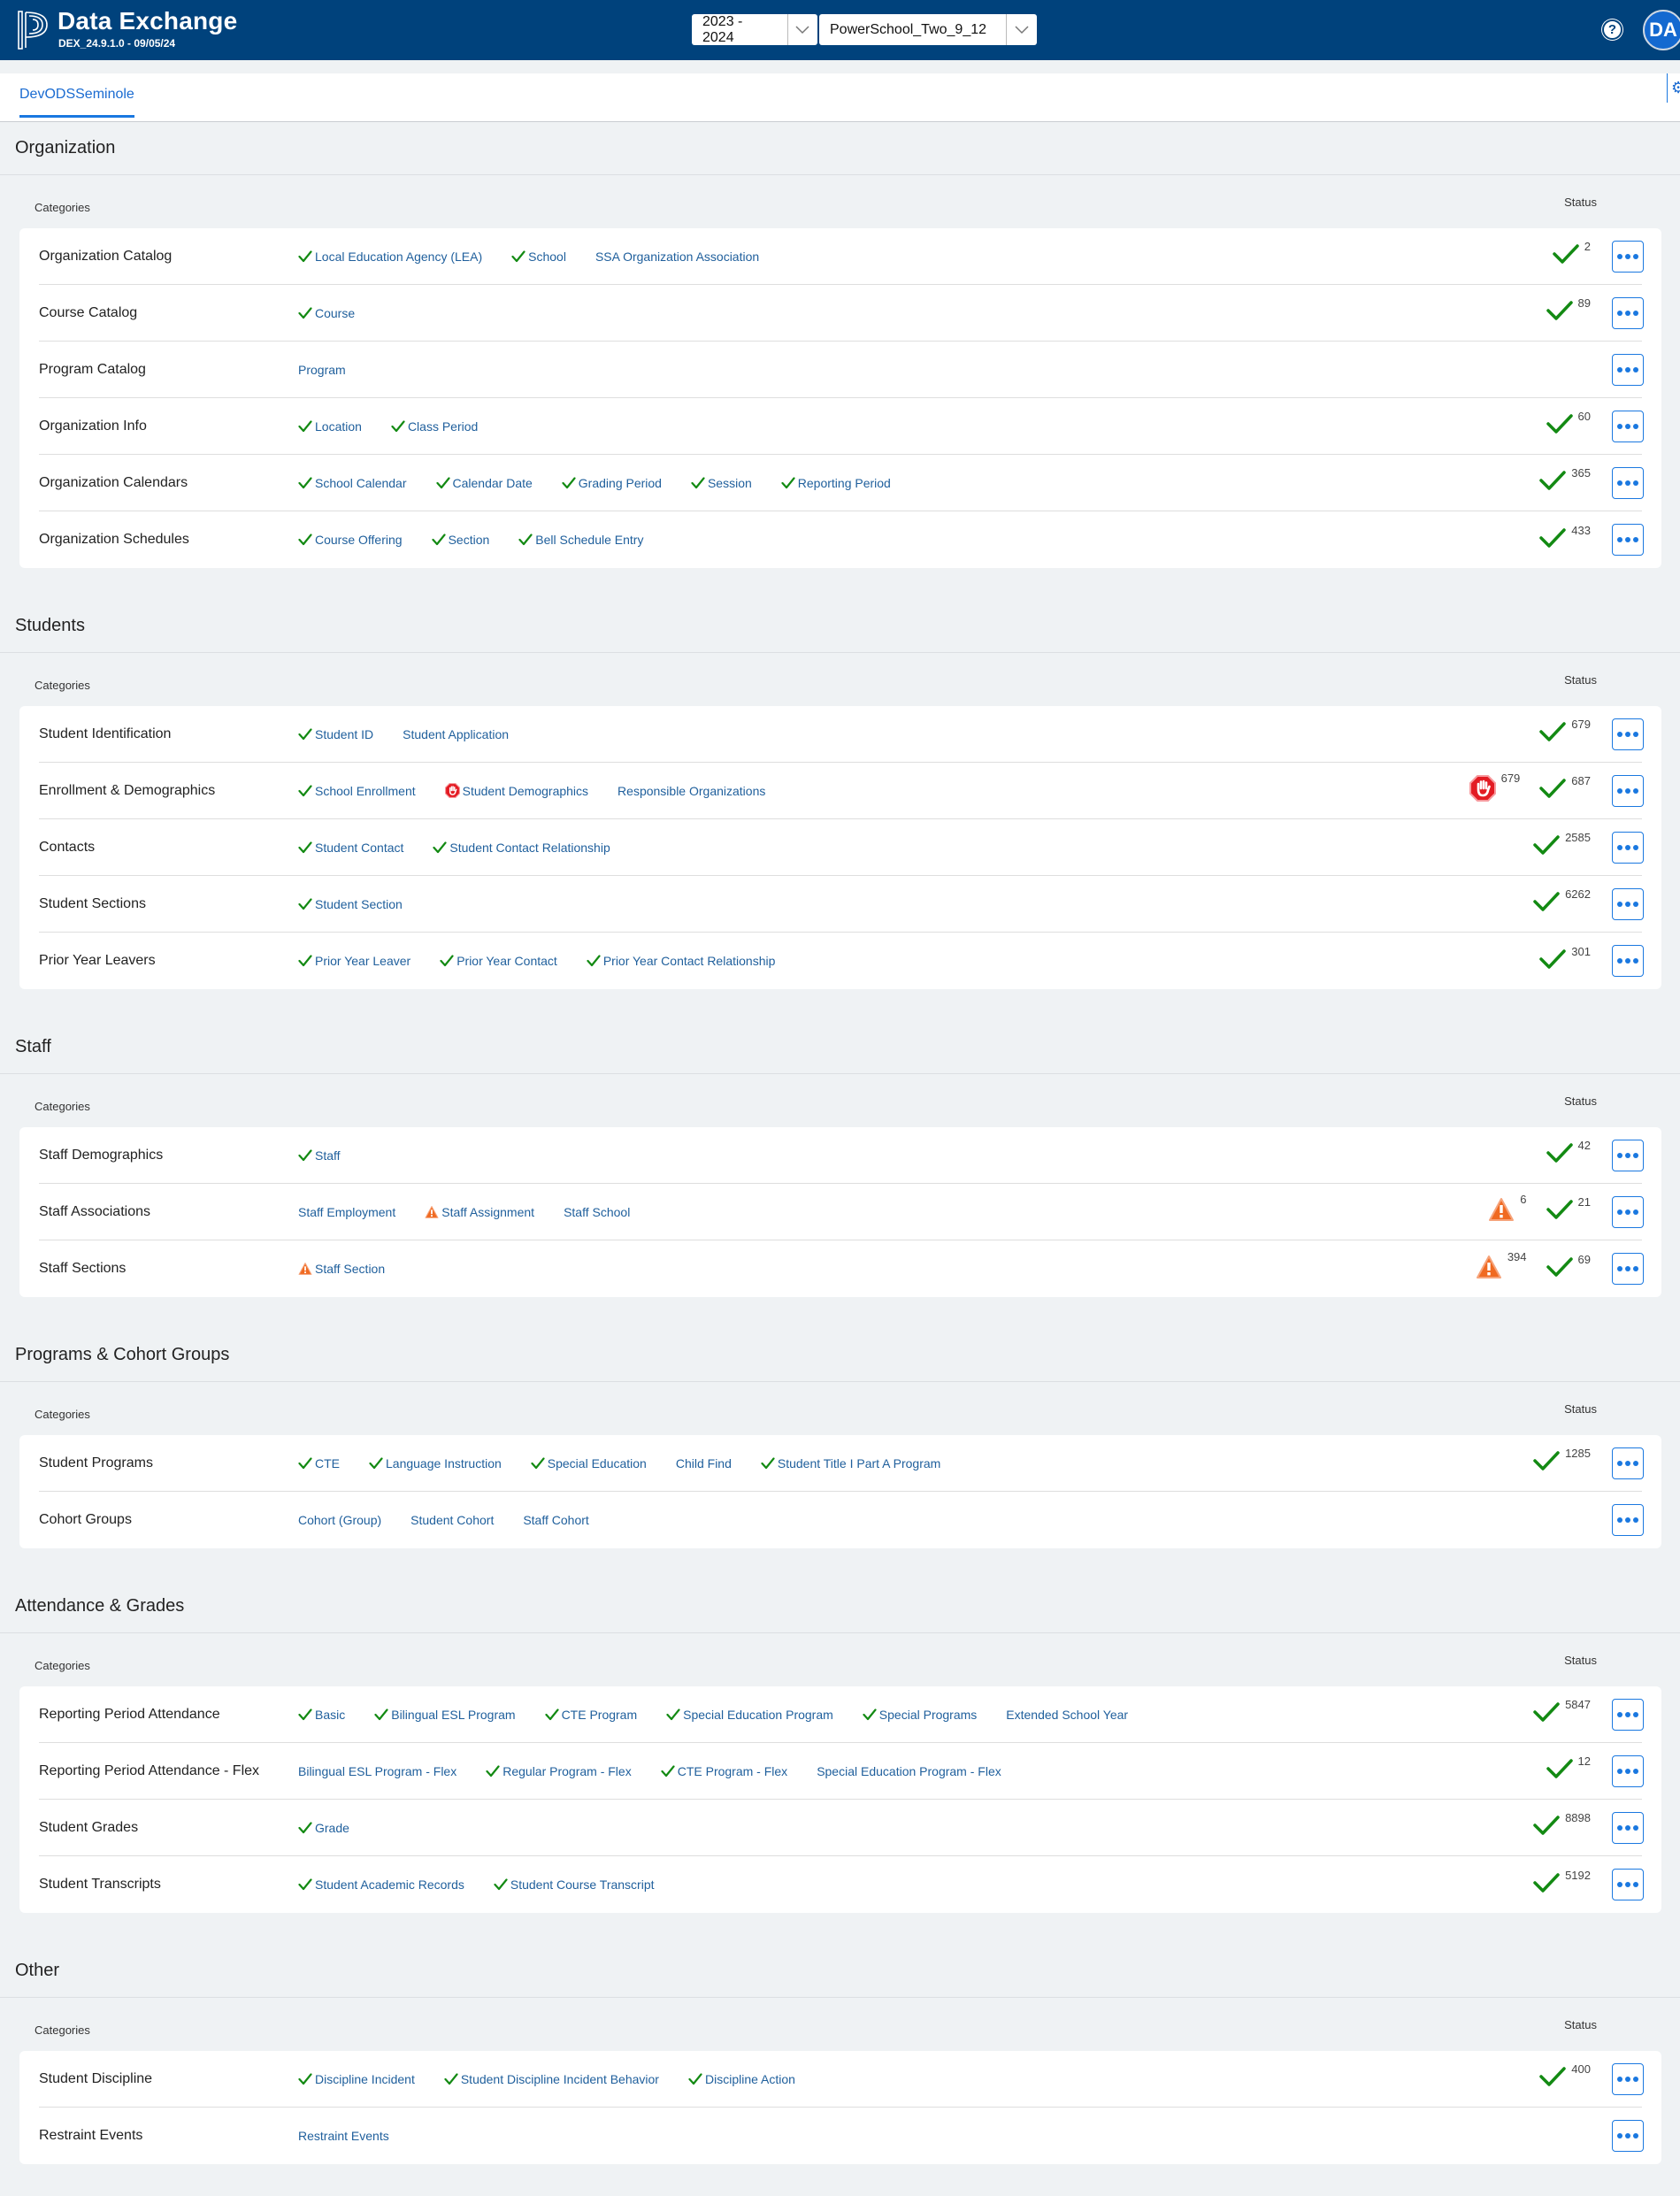 The image size is (1680, 2196). What do you see at coordinates (350, 540) in the screenshot?
I see `item-link-course-offering: Course Offering` at bounding box center [350, 540].